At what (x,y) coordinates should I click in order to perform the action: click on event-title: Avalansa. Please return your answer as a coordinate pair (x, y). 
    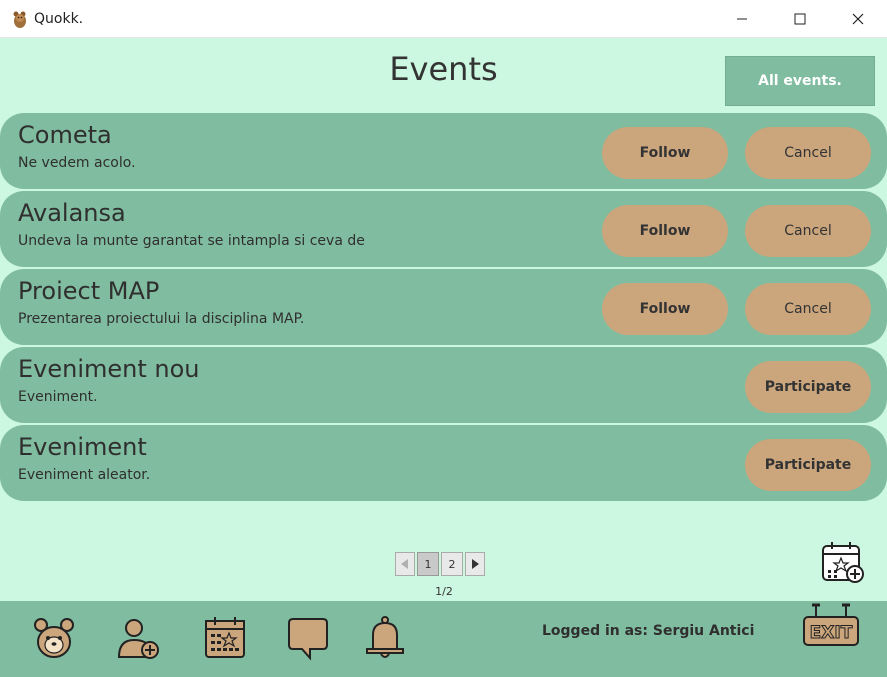
    Looking at the image, I should click on (72, 213).